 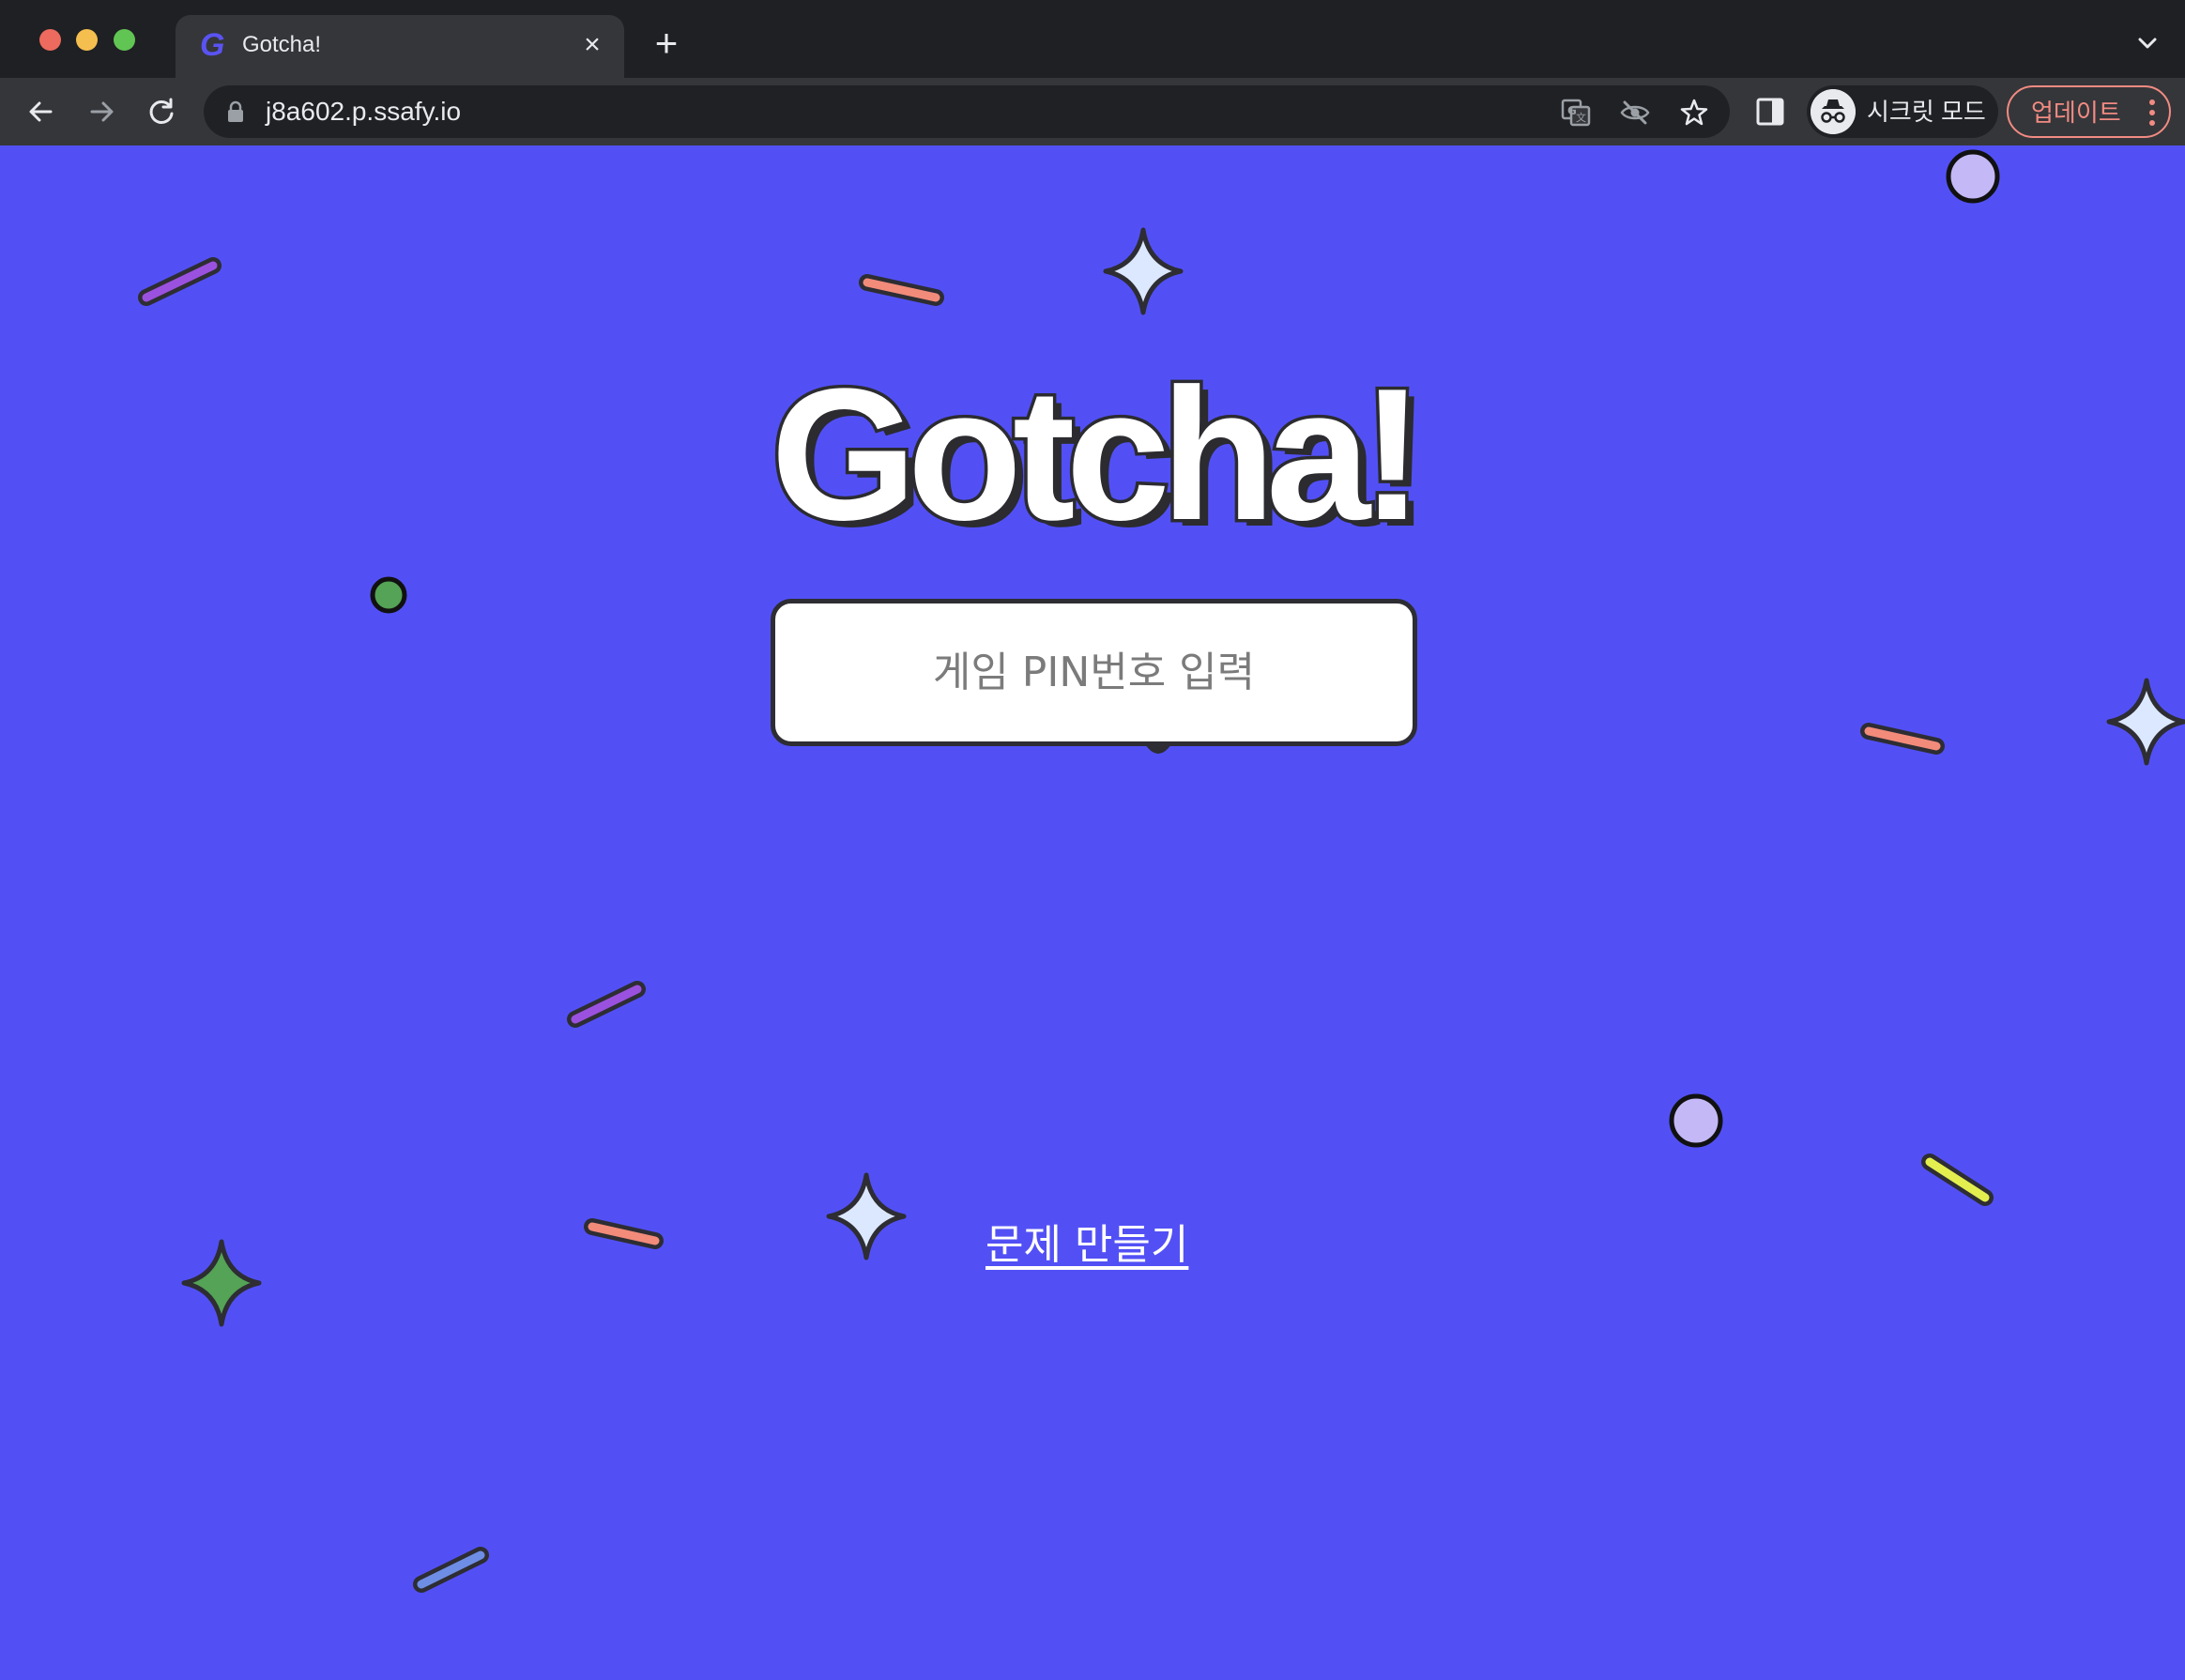 What do you see at coordinates (1087, 1245) in the screenshot?
I see `make-quiz-link: 문제 만들기` at bounding box center [1087, 1245].